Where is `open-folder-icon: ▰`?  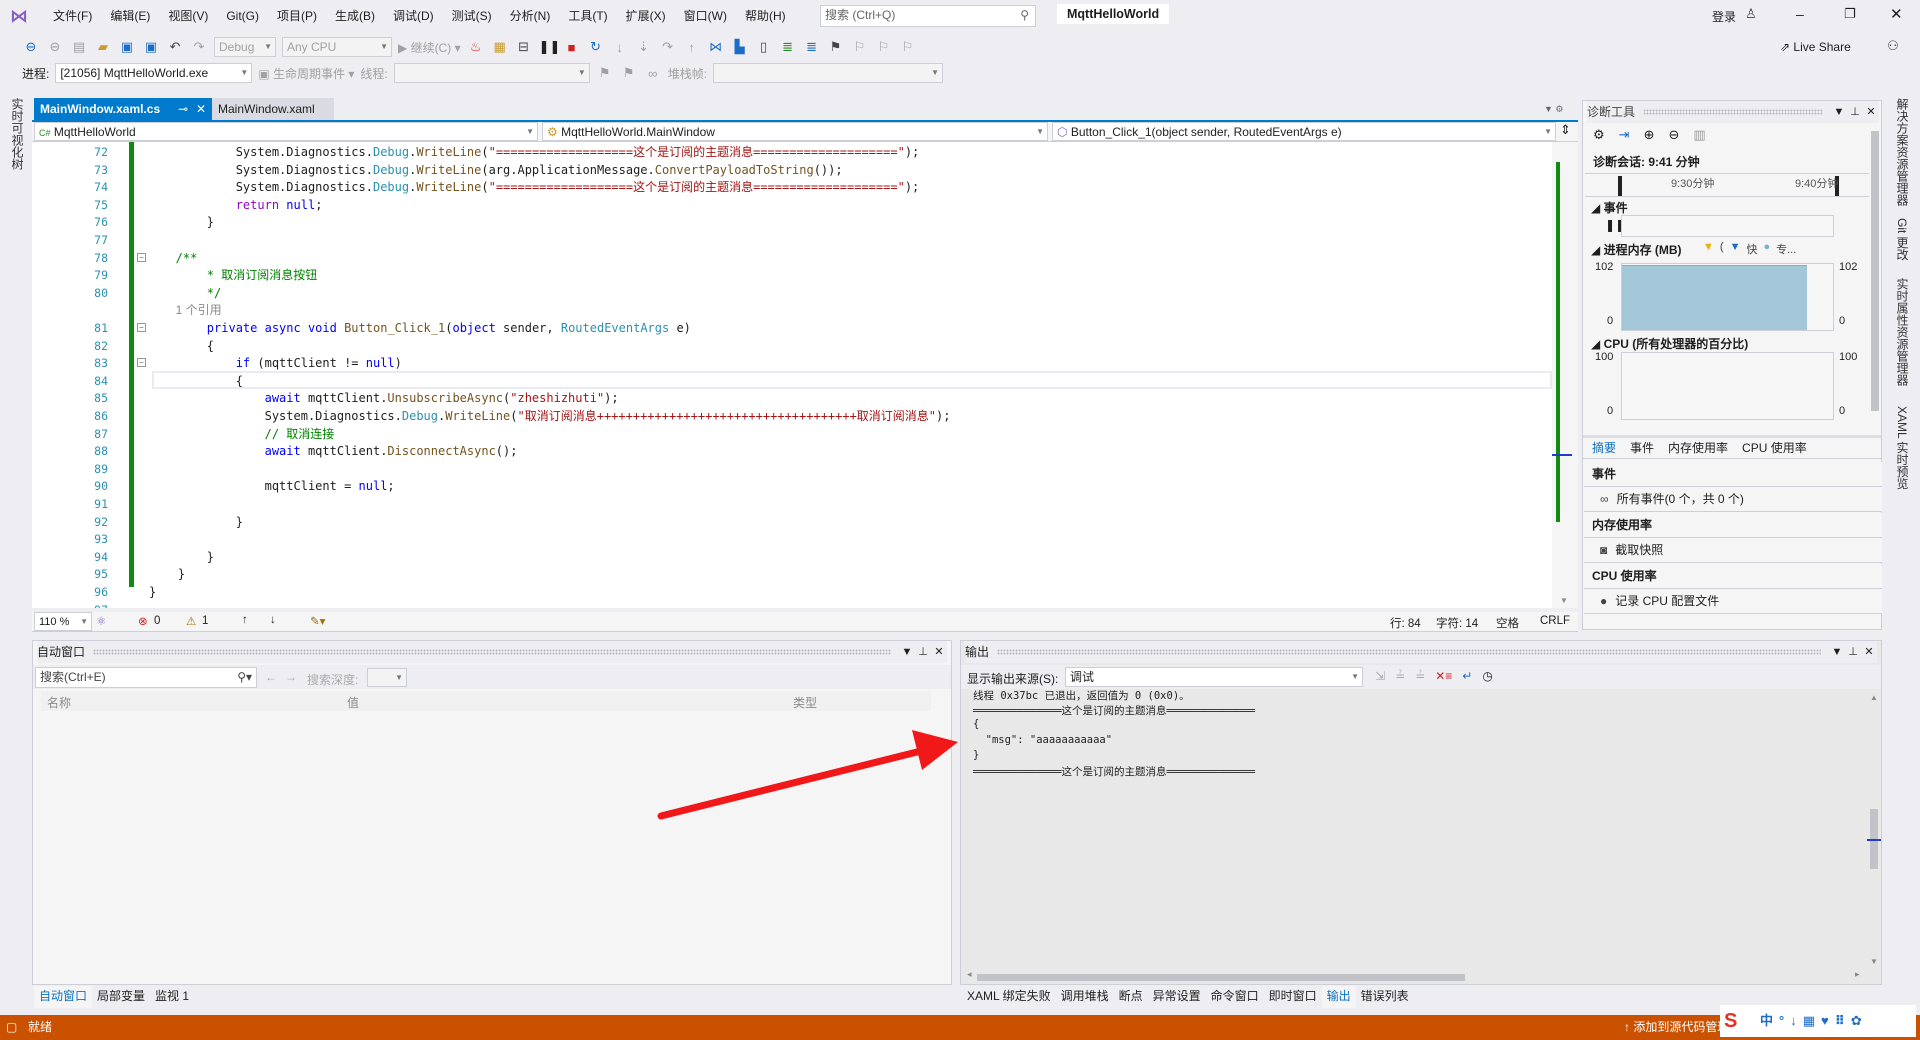
open-folder-icon: ▰ is located at coordinates (103, 47).